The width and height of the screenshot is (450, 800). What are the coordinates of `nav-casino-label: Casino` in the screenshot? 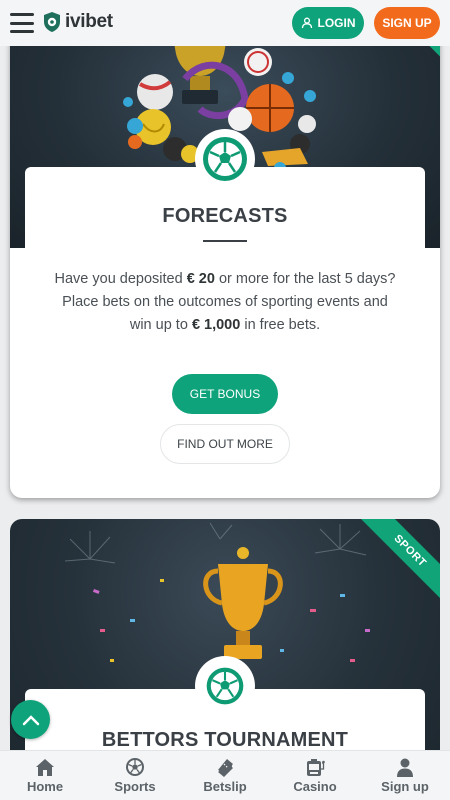 It's located at (315, 786).